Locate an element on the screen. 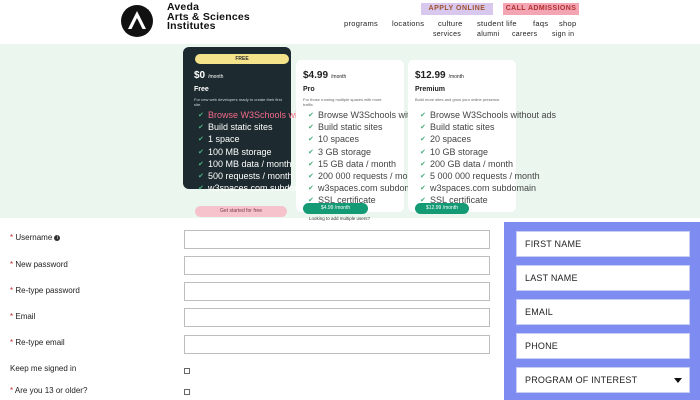 This screenshot has width=700, height=400. plan-name: Pro is located at coordinates (309, 89).